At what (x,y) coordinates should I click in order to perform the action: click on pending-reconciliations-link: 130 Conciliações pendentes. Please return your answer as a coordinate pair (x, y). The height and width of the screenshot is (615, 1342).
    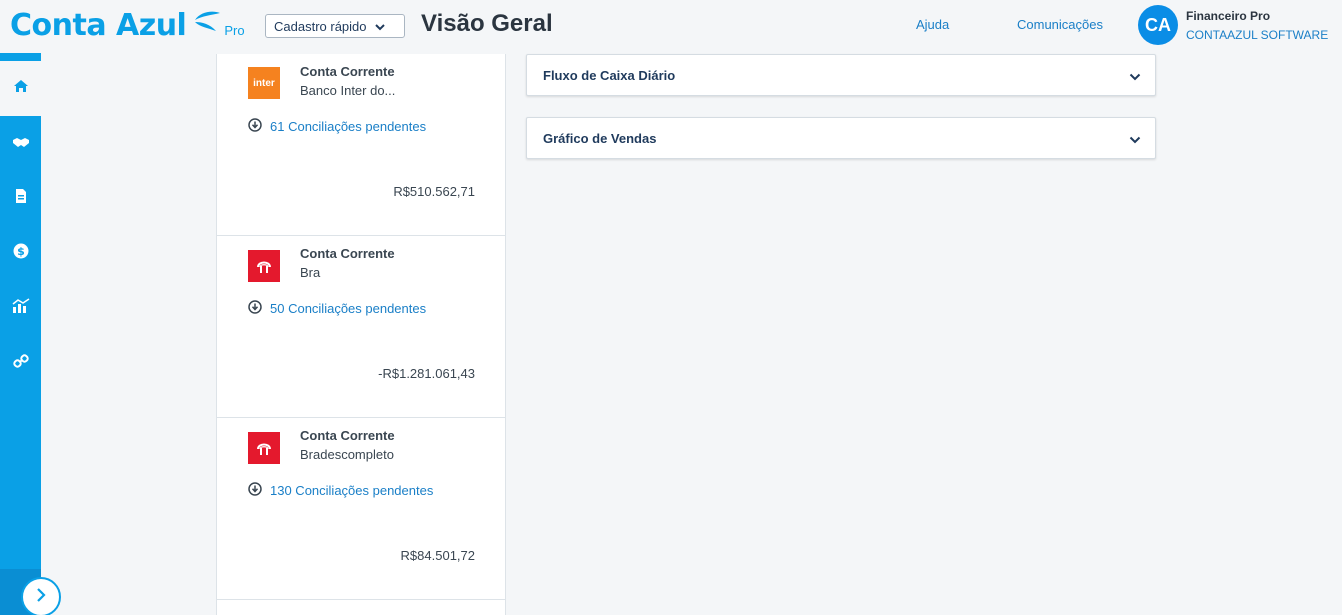
    Looking at the image, I should click on (340, 490).